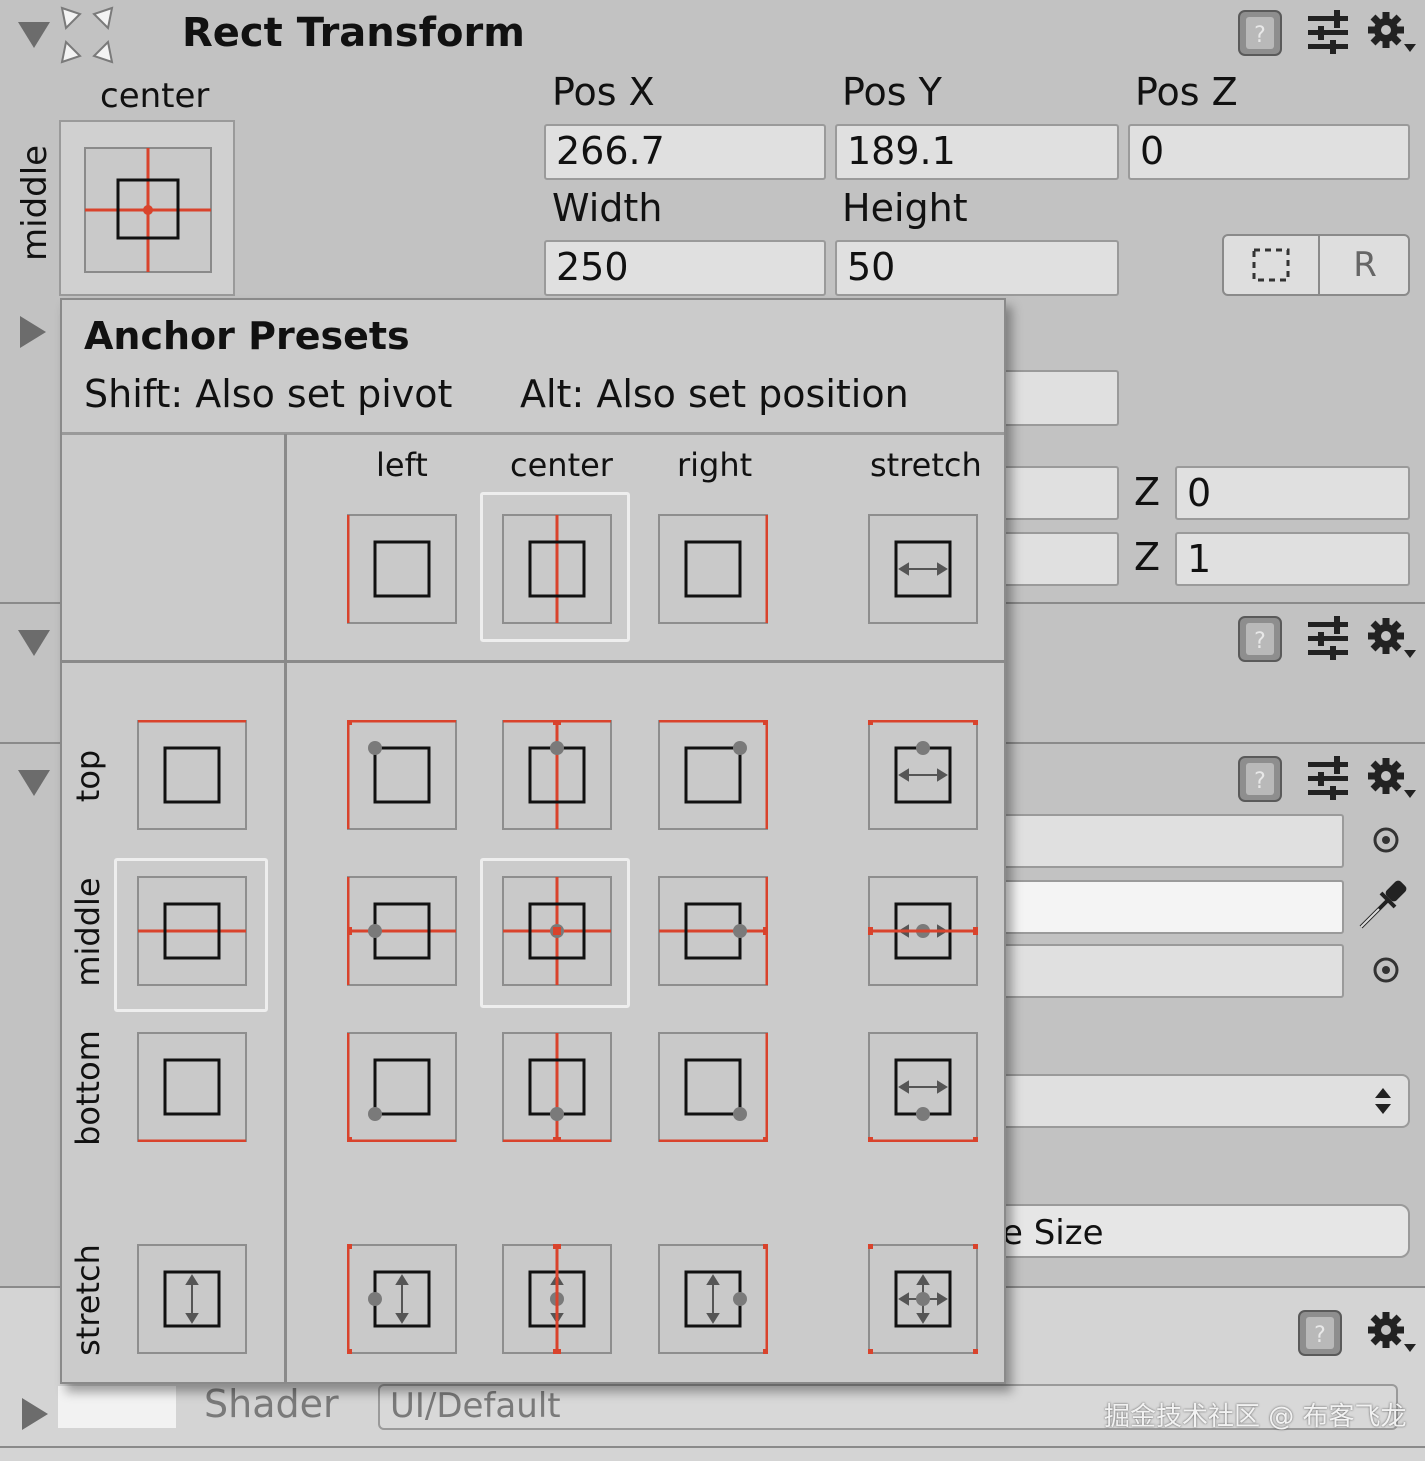 This screenshot has width=1425, height=1461. I want to click on component-title: Rect Transform, so click(353, 33).